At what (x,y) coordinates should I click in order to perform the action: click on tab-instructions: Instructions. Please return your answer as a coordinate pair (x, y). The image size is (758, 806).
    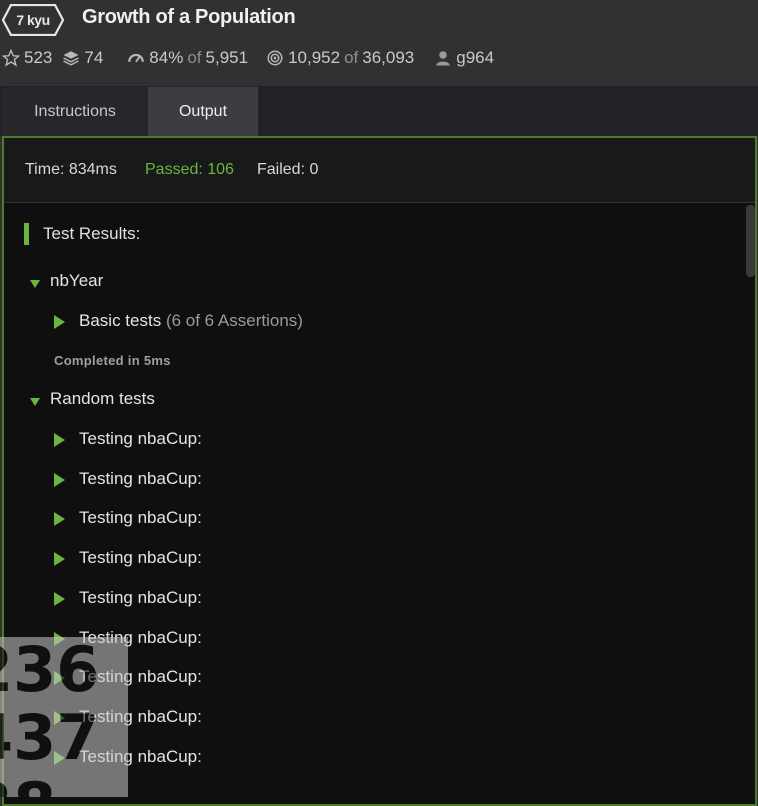
    Looking at the image, I should click on (75, 111).